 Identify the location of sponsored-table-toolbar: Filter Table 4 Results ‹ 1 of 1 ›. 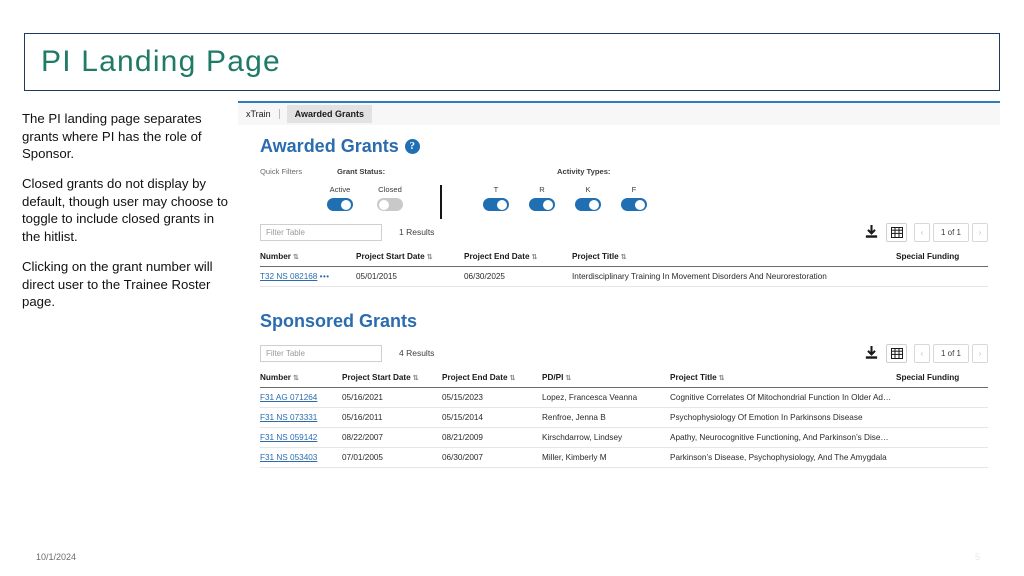
(624, 353).